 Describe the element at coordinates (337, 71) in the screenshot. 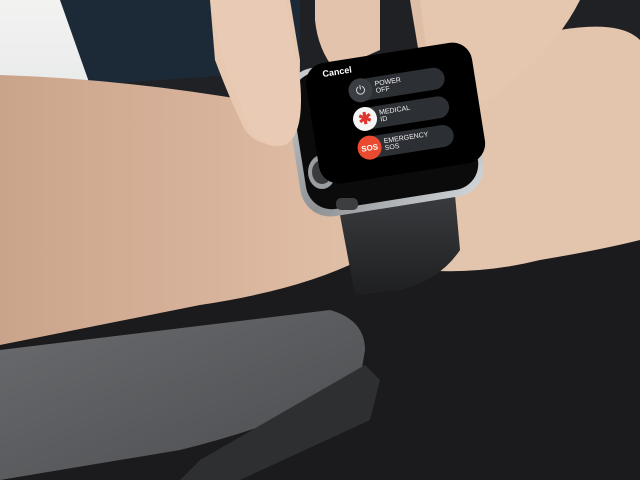

I see `cancel-button: Cancel` at that location.